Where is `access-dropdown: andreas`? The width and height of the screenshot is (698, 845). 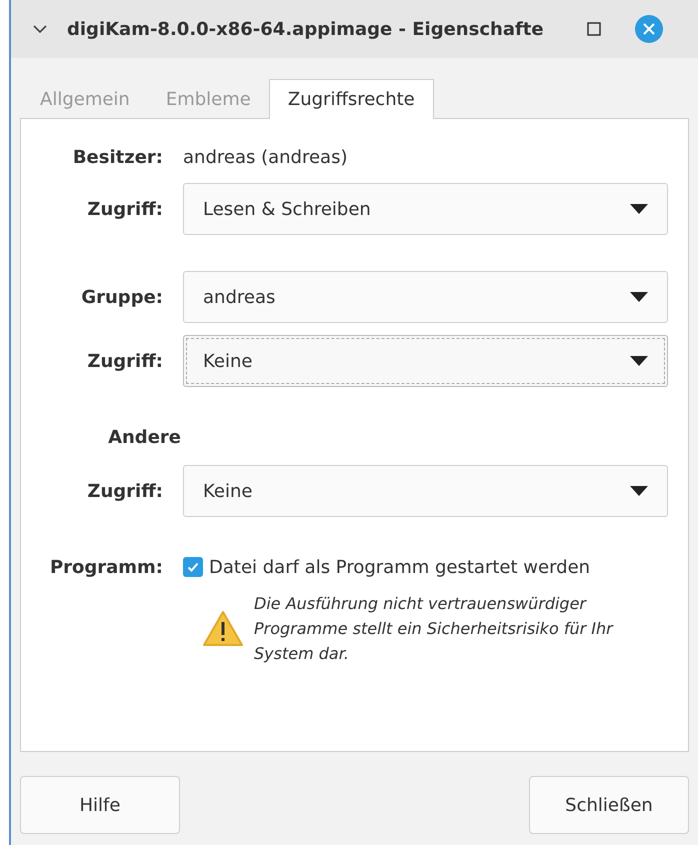
access-dropdown: andreas is located at coordinates (425, 297).